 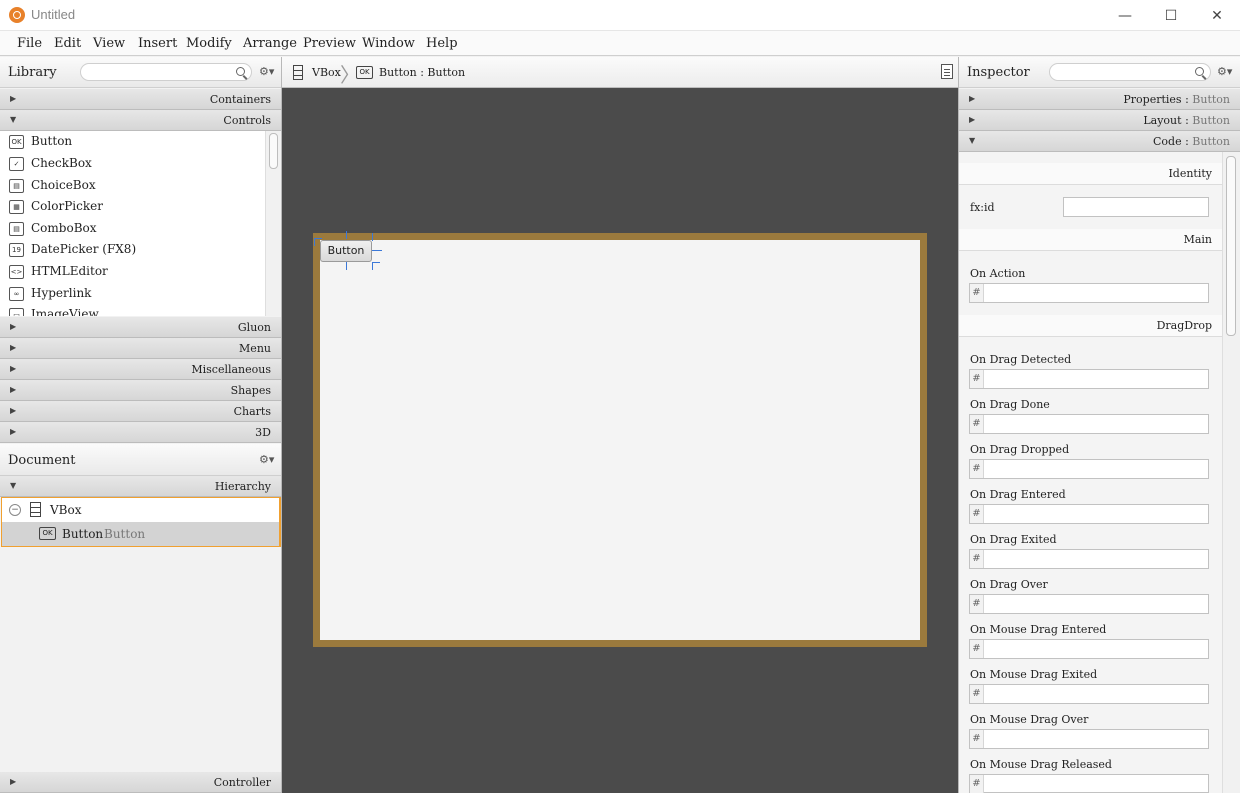 I want to click on collapse-toggle-icon: −, so click(x=15, y=510).